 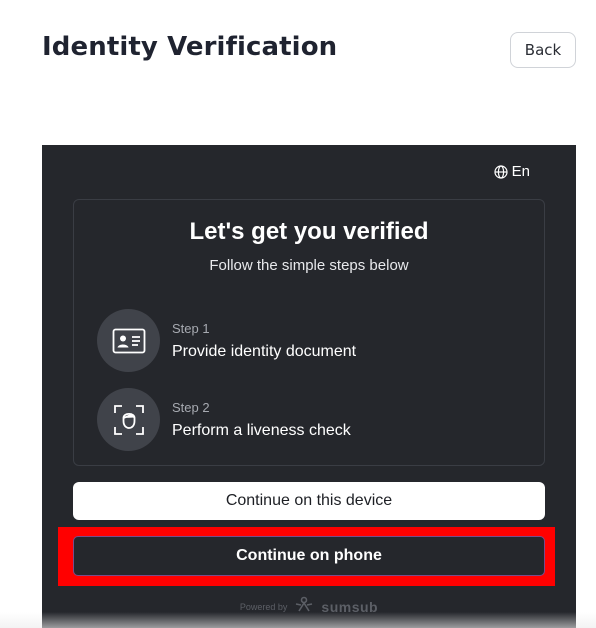 What do you see at coordinates (191, 328) in the screenshot?
I see `step-label: Step 1` at bounding box center [191, 328].